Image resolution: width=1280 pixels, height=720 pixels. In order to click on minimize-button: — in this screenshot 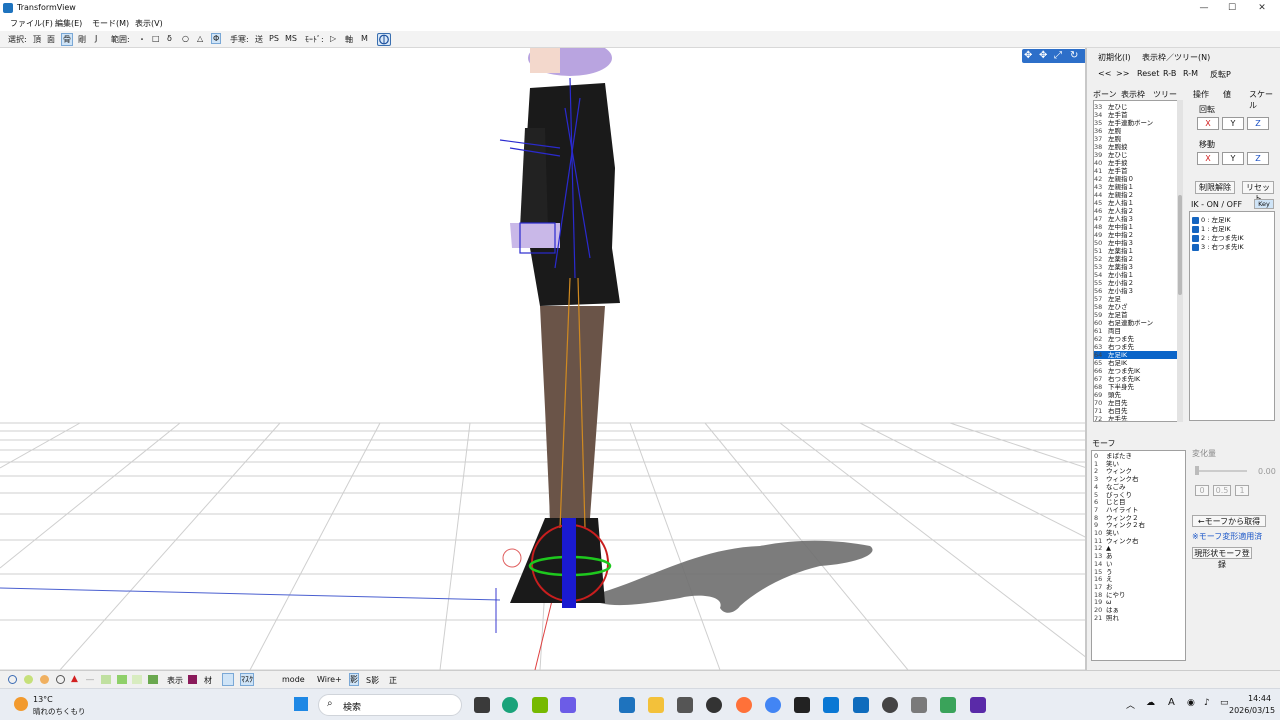, I will do `click(1204, 8)`.